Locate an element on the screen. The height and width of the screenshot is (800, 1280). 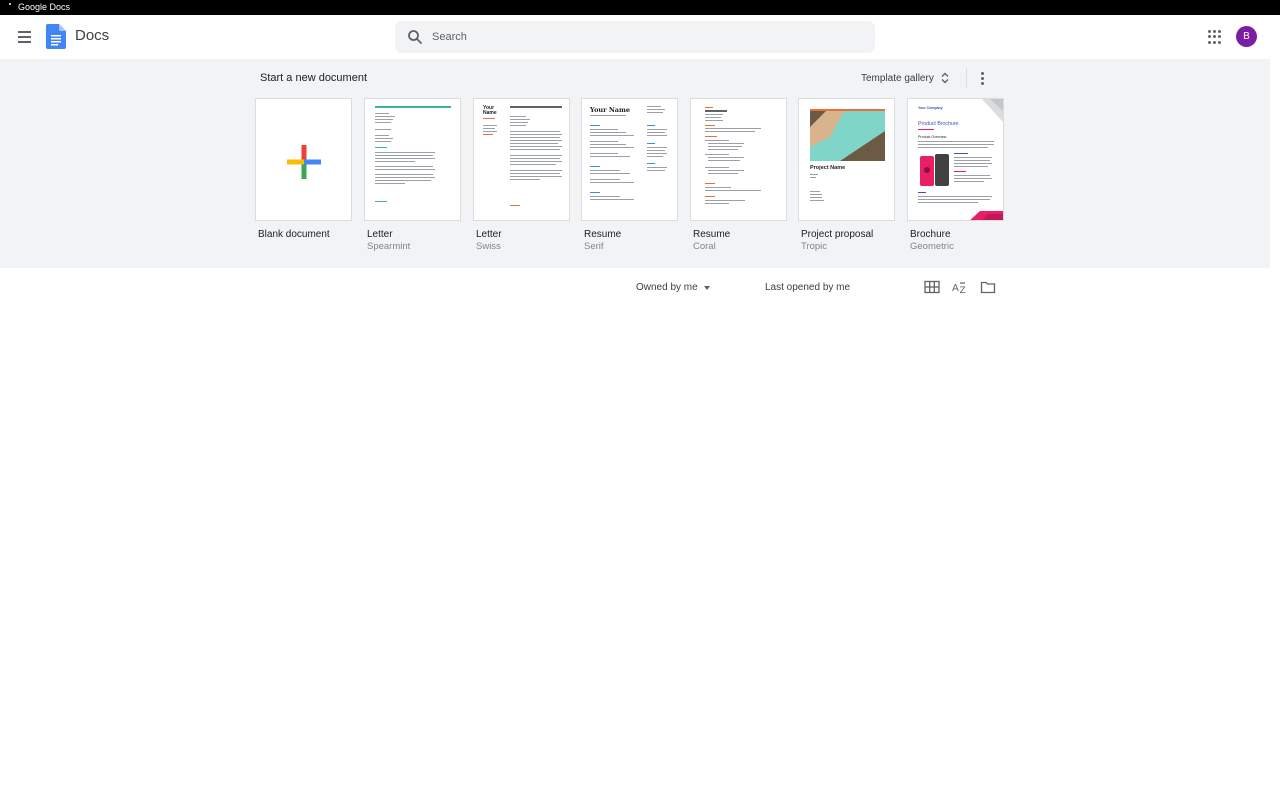
template-style: Spearmint is located at coordinates (389, 246).